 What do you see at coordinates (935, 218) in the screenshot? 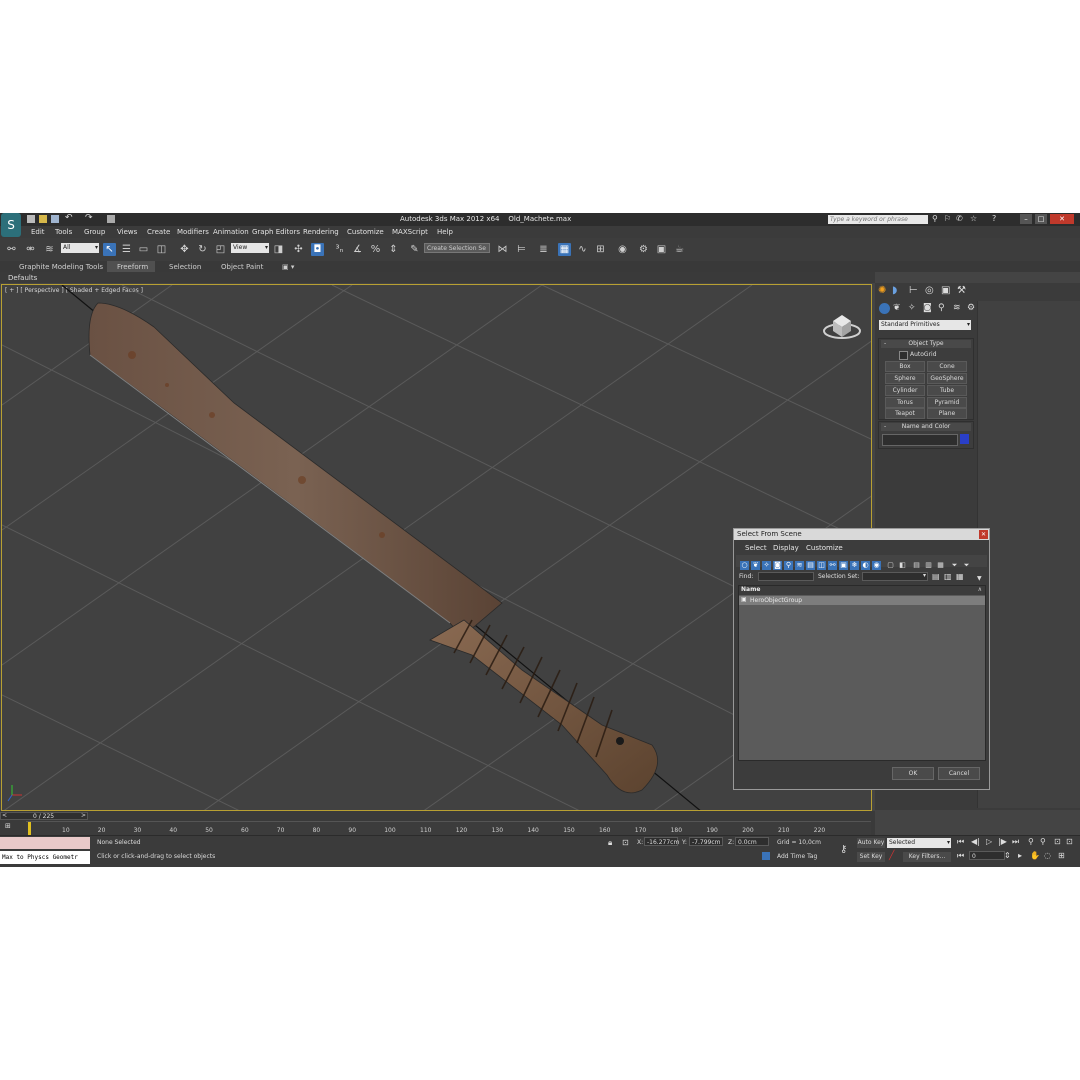
I see `binoculars-icon: ⚲` at bounding box center [935, 218].